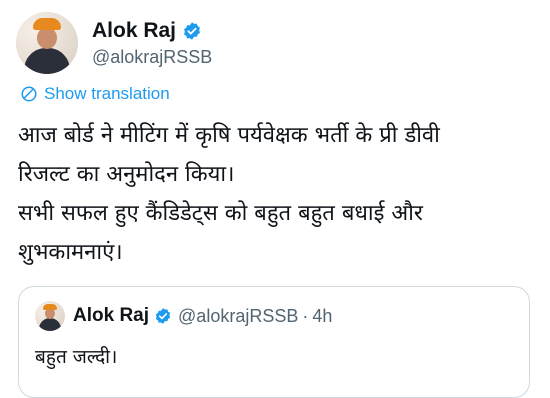 Image resolution: width=550 pixels, height=398 pixels. What do you see at coordinates (152, 57) in the screenshot?
I see `author-handle: @alokrajRSSB` at bounding box center [152, 57].